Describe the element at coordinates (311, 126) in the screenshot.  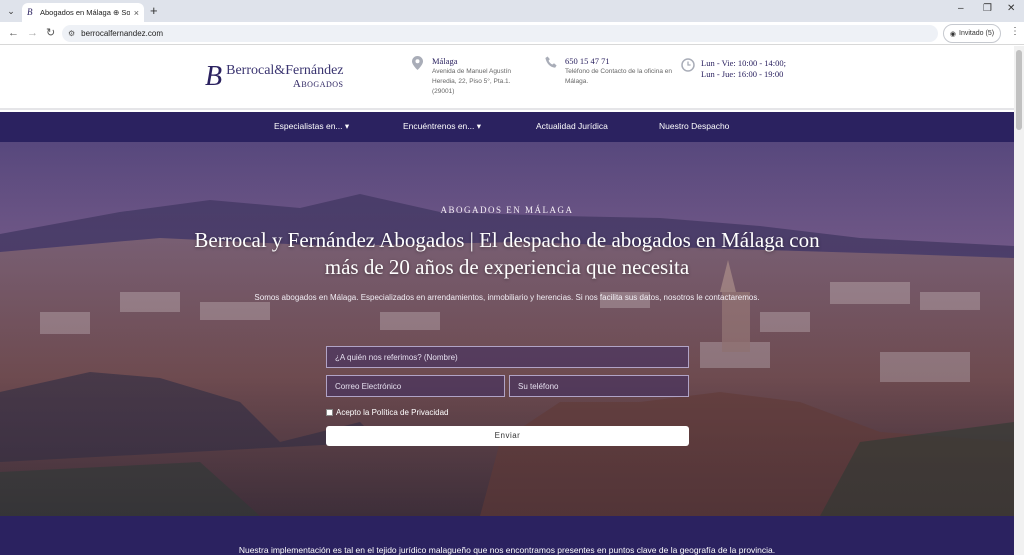
I see `nav-item-especialistas: Especialistas en... ▾` at that location.